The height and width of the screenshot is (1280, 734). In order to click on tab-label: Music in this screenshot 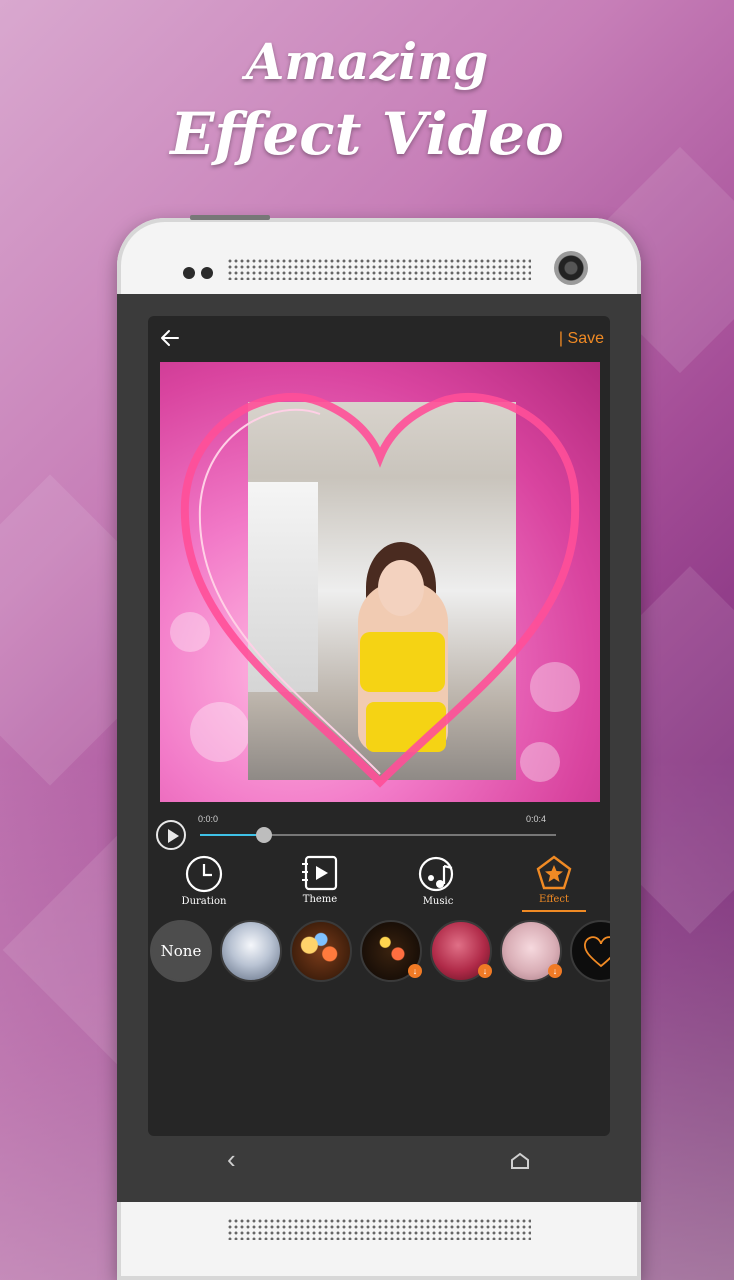, I will do `click(438, 901)`.